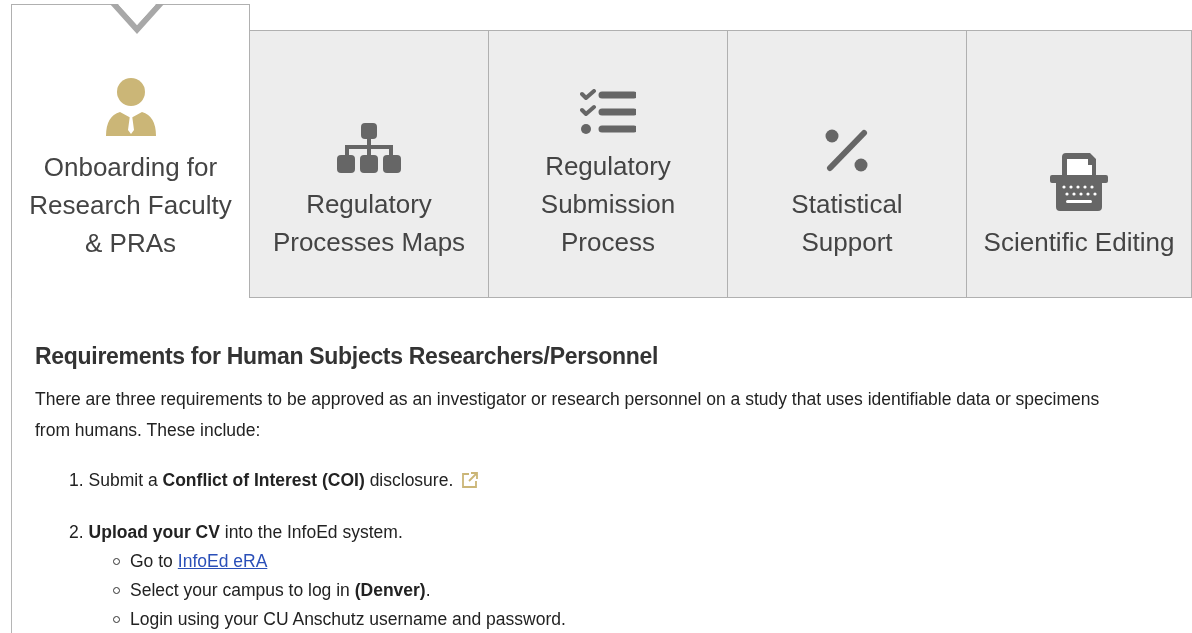 Image resolution: width=1192 pixels, height=633 pixels. I want to click on tab: Scientific Editing, so click(1079, 164).